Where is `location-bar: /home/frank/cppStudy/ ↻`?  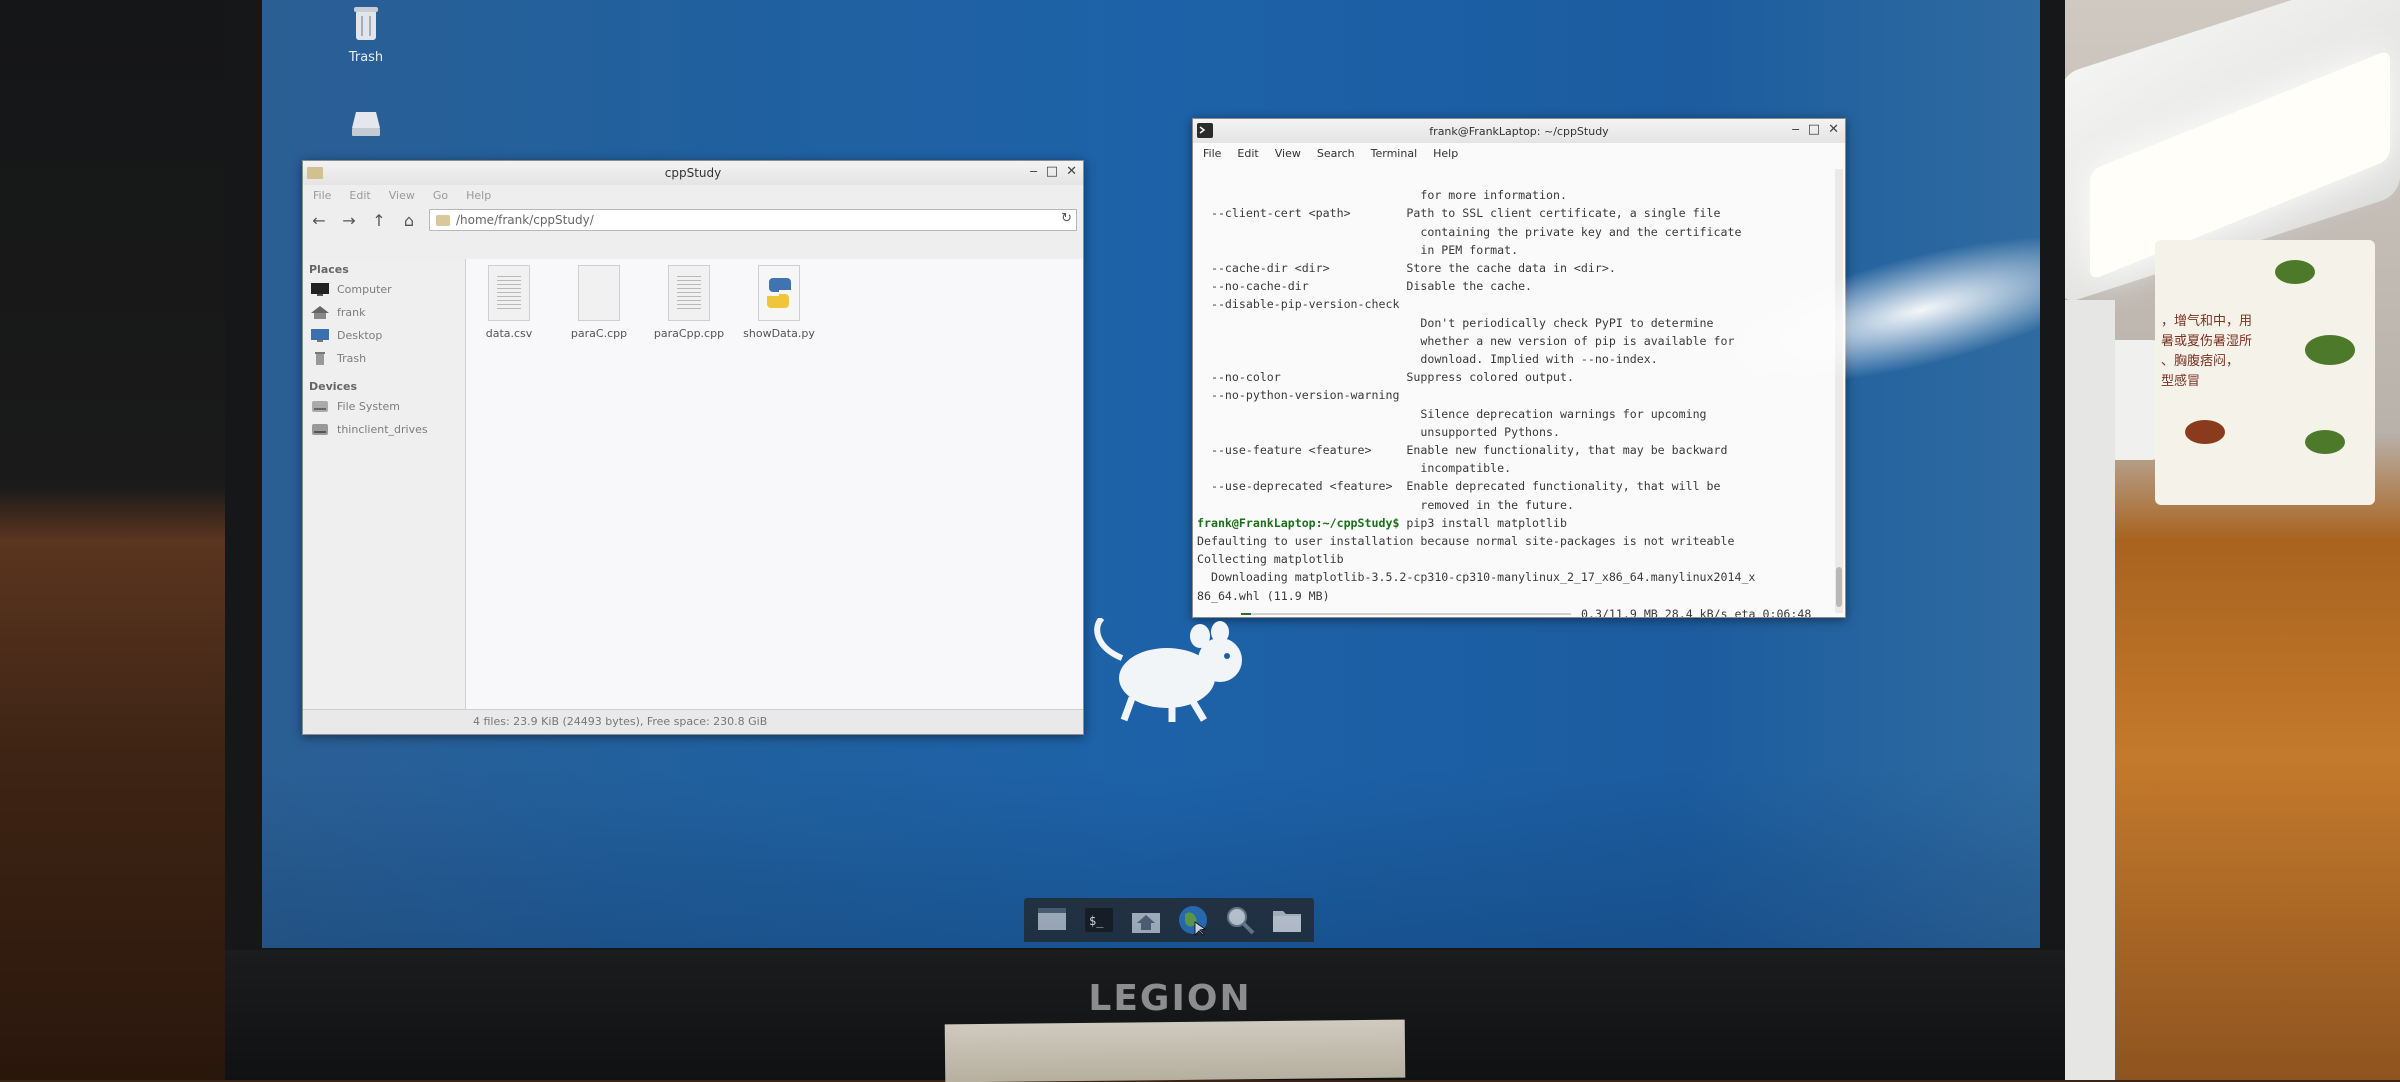
location-bar: /home/frank/cppStudy/ ↻ is located at coordinates (753, 220).